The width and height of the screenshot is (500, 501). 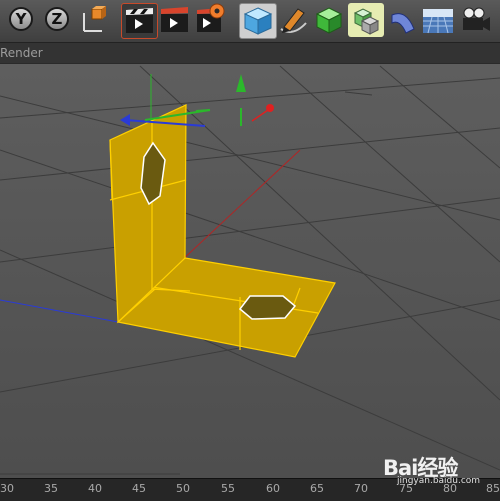 I want to click on camera-button, so click(x=476, y=20).